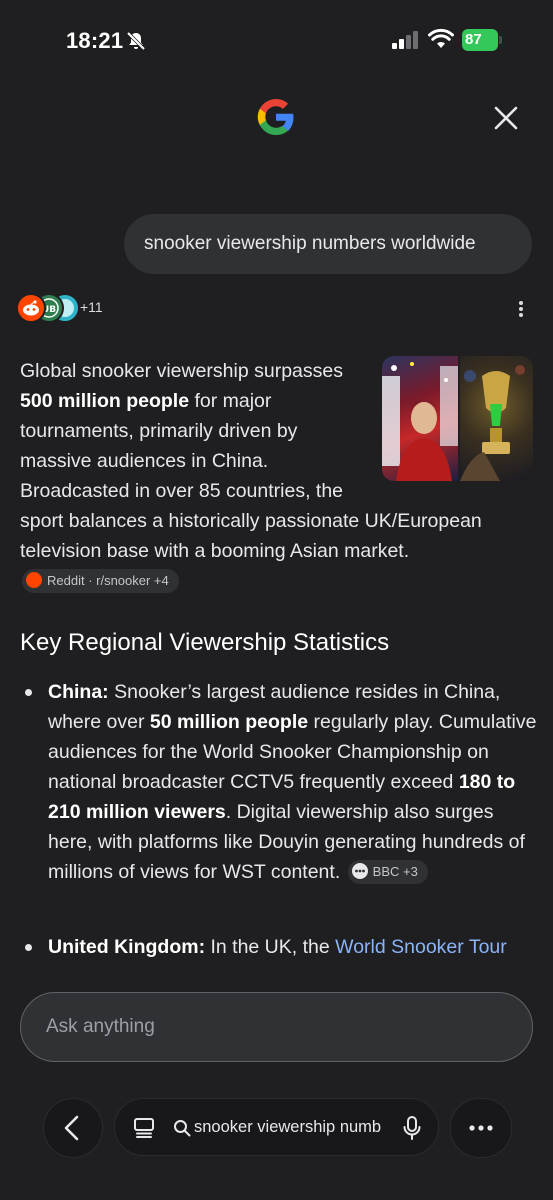  I want to click on close-icon, so click(506, 118).